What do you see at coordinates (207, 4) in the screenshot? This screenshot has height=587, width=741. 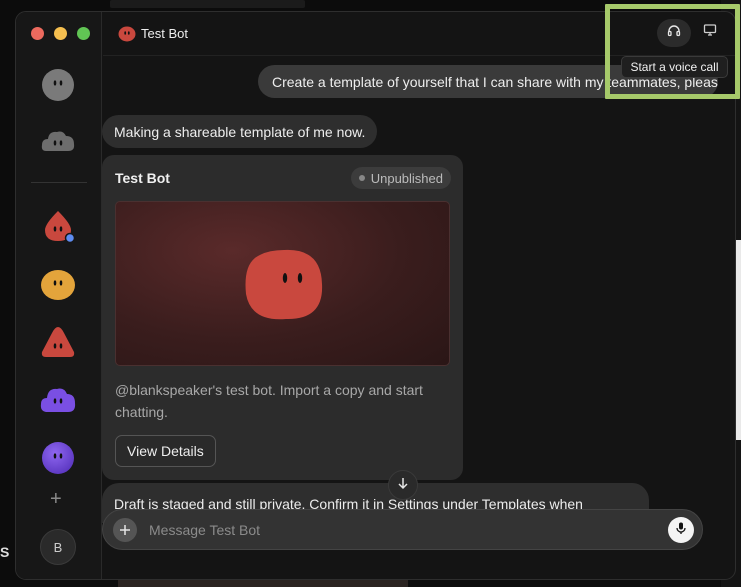 I see `background-window-strip` at bounding box center [207, 4].